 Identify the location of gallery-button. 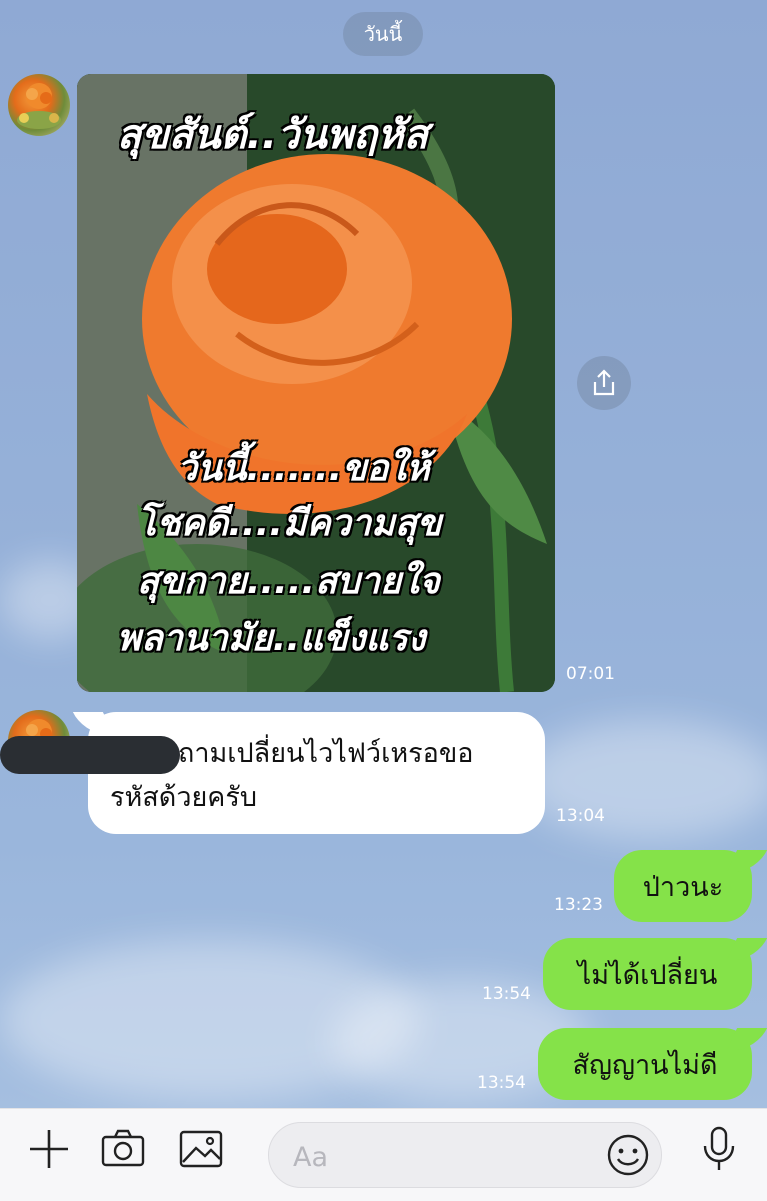
(201, 1149).